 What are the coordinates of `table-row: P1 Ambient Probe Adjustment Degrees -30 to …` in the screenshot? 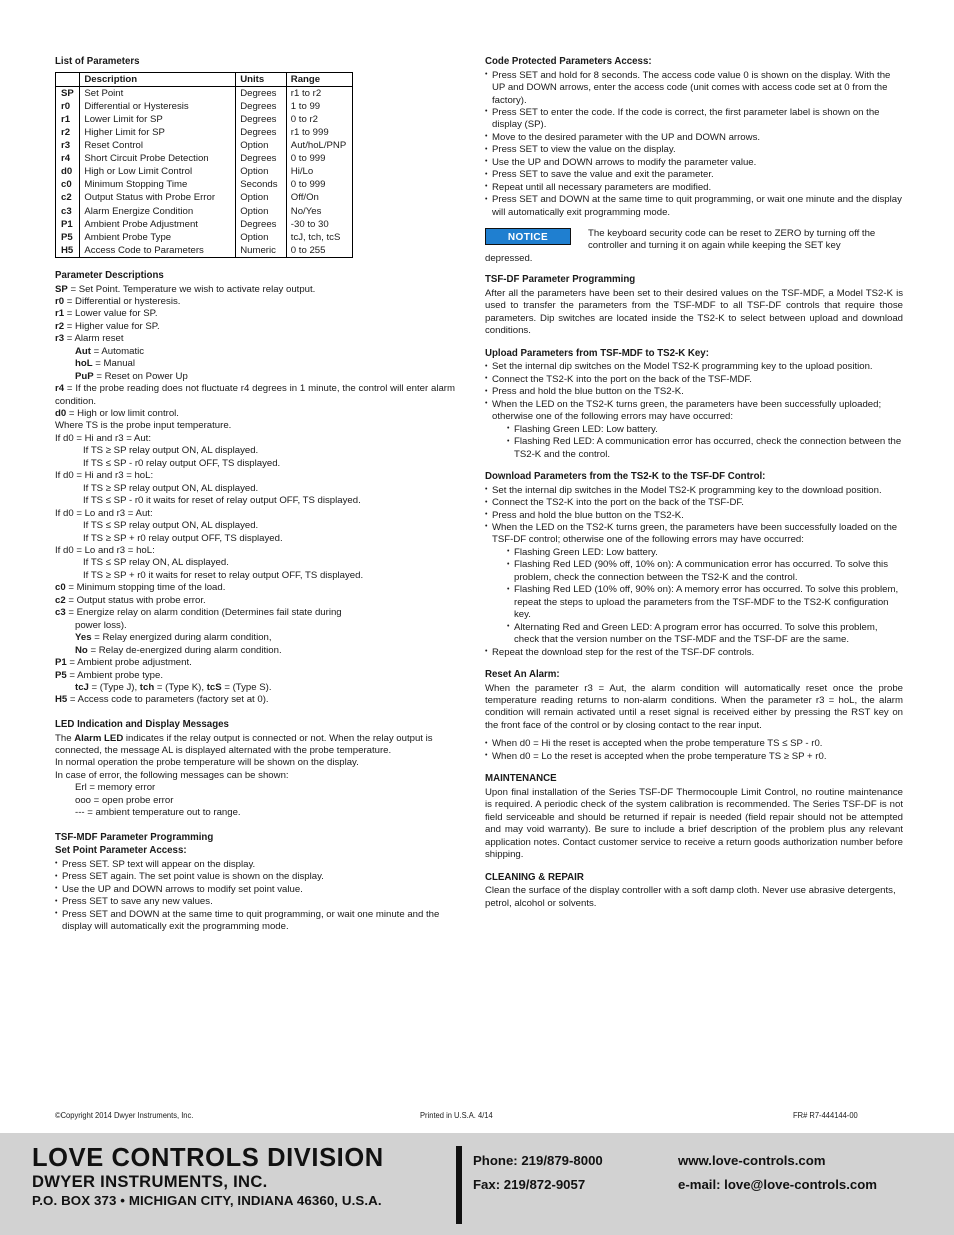 It's located at (204, 224).